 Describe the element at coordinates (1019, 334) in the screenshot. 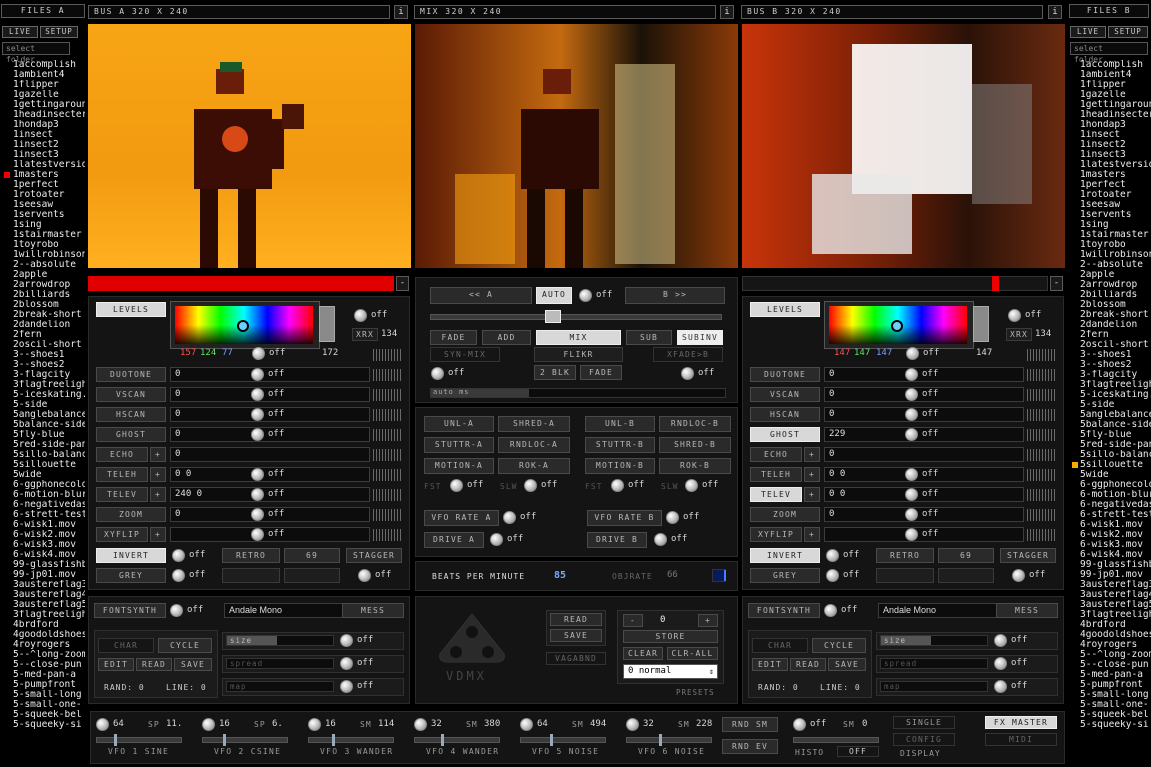

I see `xrx-button: XRX` at that location.